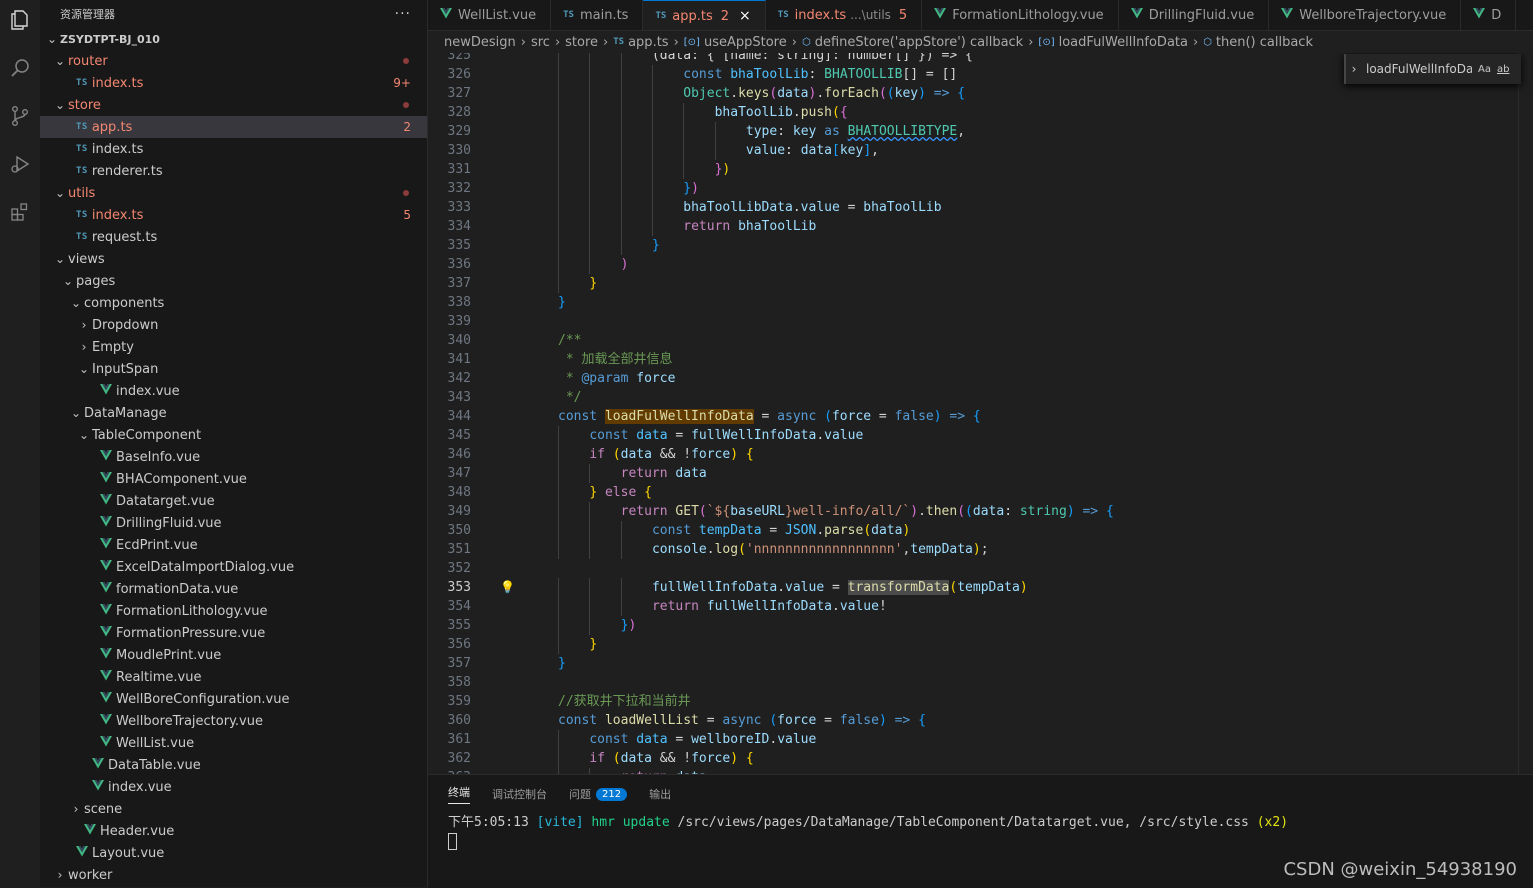 The width and height of the screenshot is (1533, 888). I want to click on tree-file: Realtime.vue, so click(233, 677).